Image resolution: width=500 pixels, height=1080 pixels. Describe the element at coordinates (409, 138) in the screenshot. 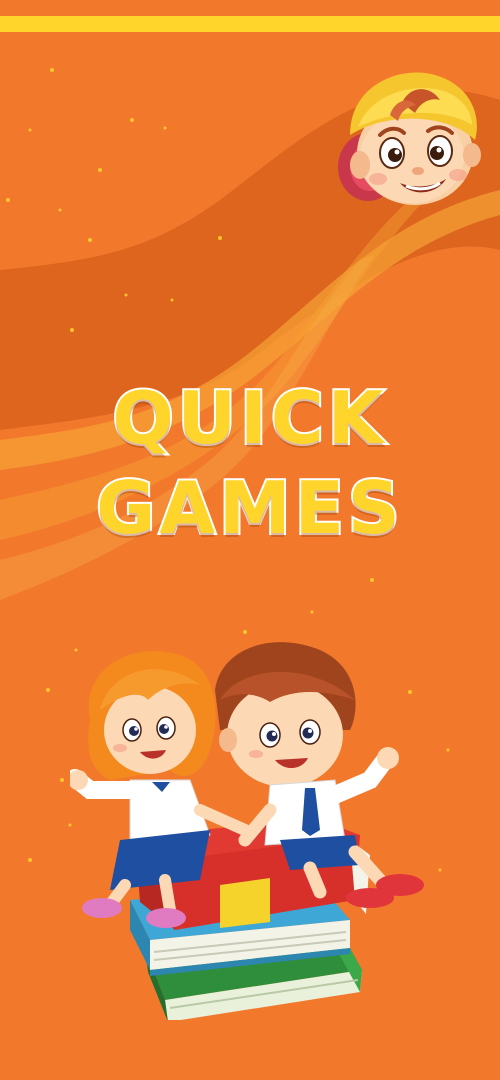

I see `cartoon-boy-cap-icon` at that location.